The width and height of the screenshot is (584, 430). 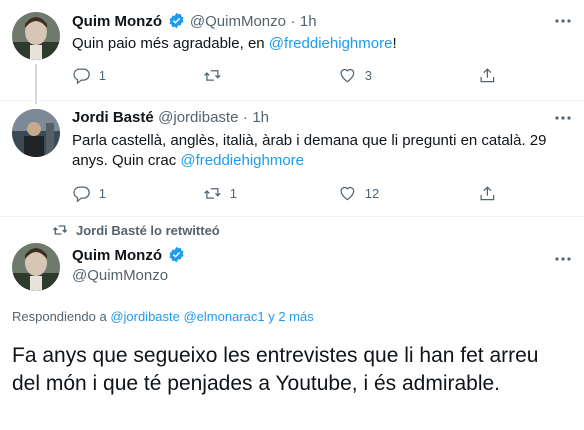 I want to click on replying-to-mentions: @jordibaste @elmonarac1 y 2 más, so click(x=211, y=316).